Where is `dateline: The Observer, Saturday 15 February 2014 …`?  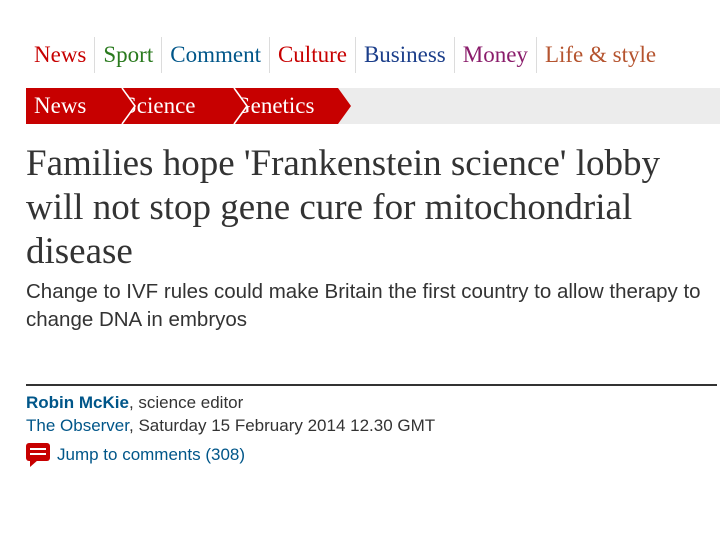
dateline: The Observer, Saturday 15 February 2014 … is located at coordinates (230, 426).